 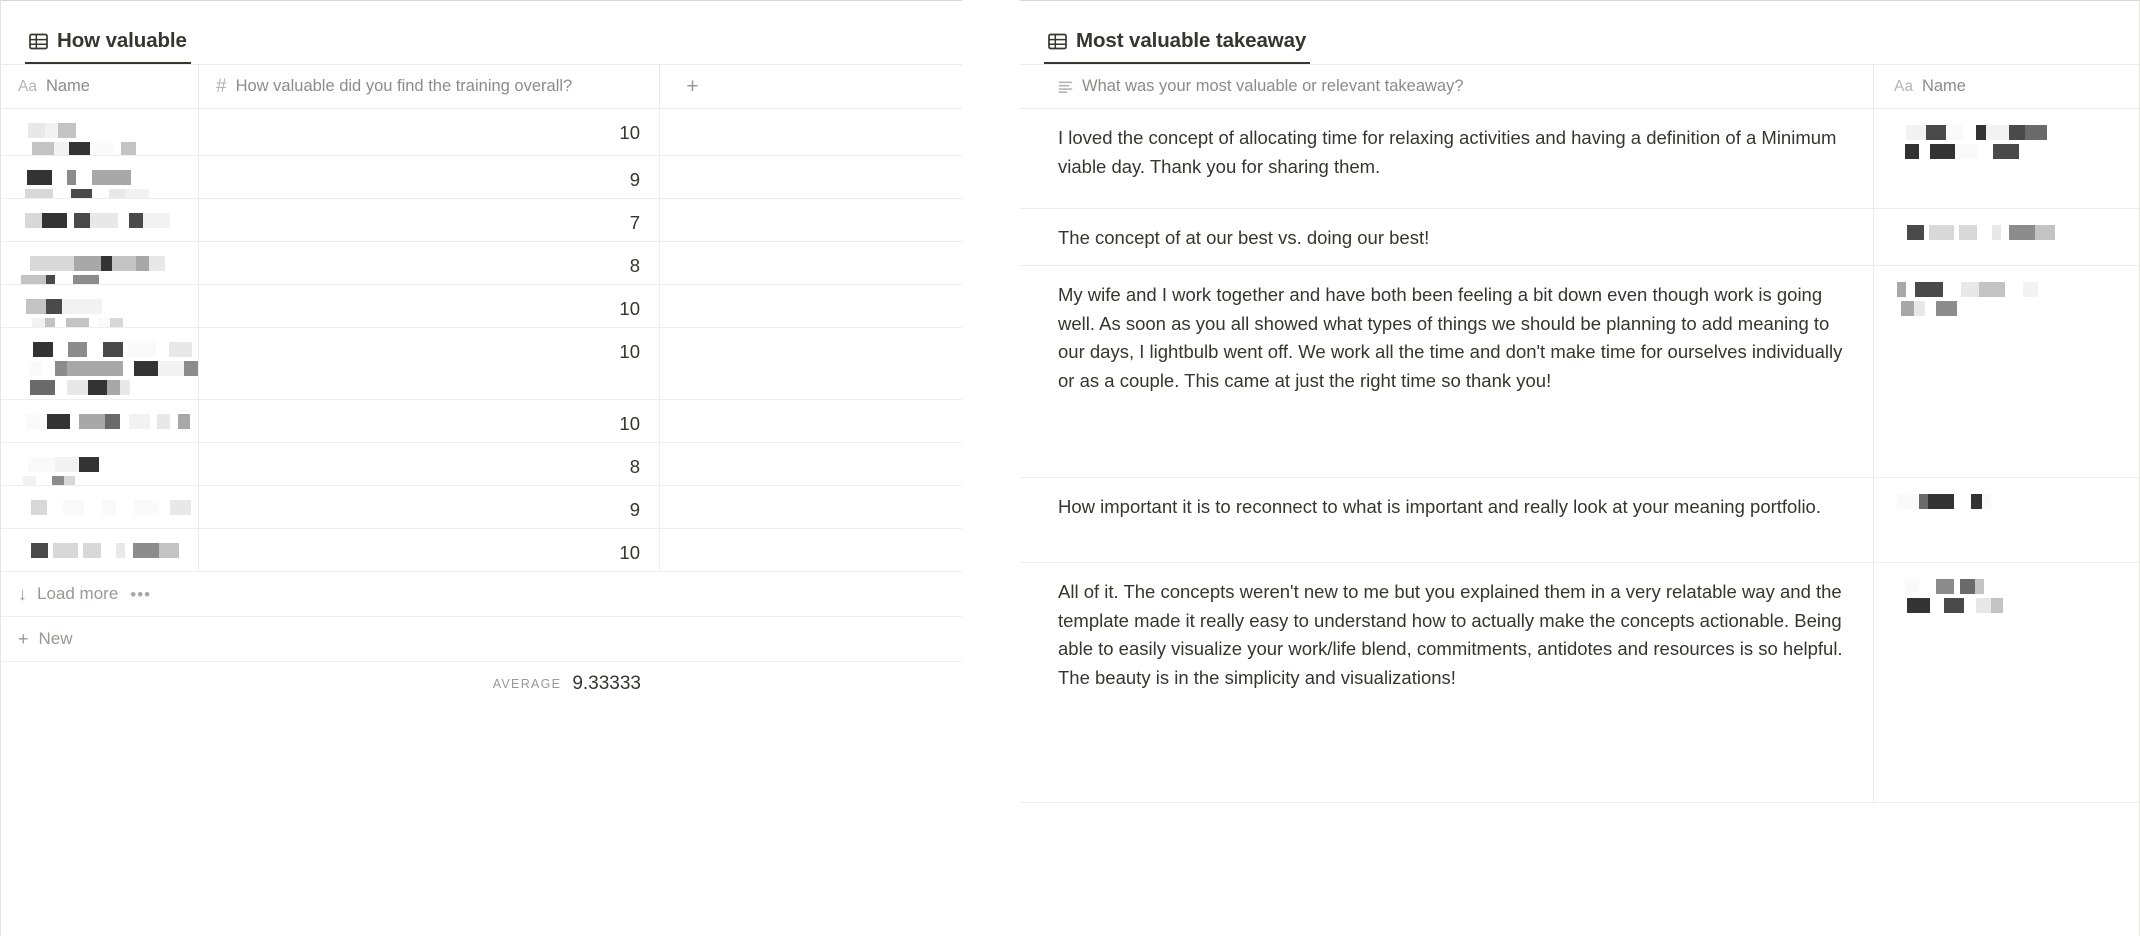 I want to click on aggregate-label: AVERAGE, so click(x=527, y=684).